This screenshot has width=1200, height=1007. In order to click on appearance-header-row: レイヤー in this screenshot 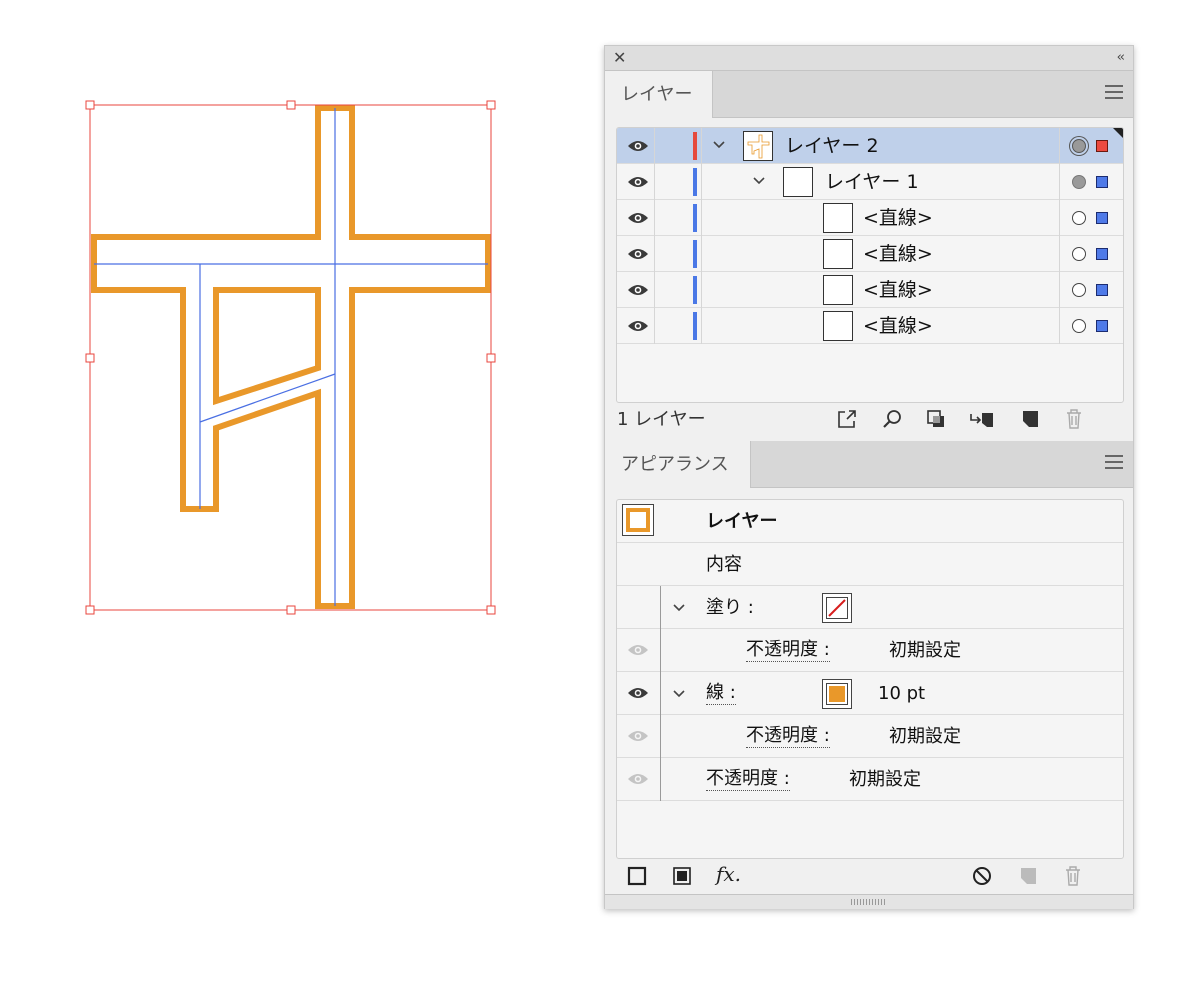, I will do `click(870, 521)`.